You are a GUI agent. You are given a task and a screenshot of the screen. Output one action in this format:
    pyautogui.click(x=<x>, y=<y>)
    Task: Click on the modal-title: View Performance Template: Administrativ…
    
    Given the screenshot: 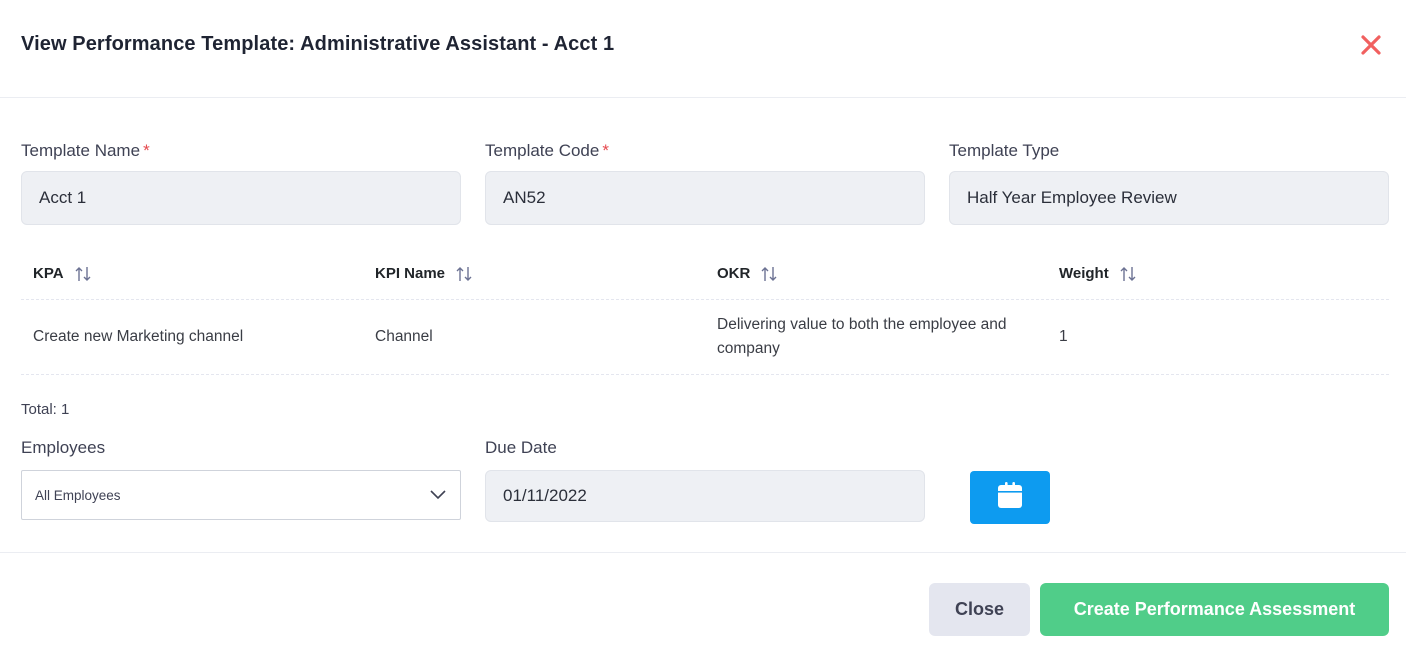 What is the action you would take?
    pyautogui.click(x=318, y=44)
    